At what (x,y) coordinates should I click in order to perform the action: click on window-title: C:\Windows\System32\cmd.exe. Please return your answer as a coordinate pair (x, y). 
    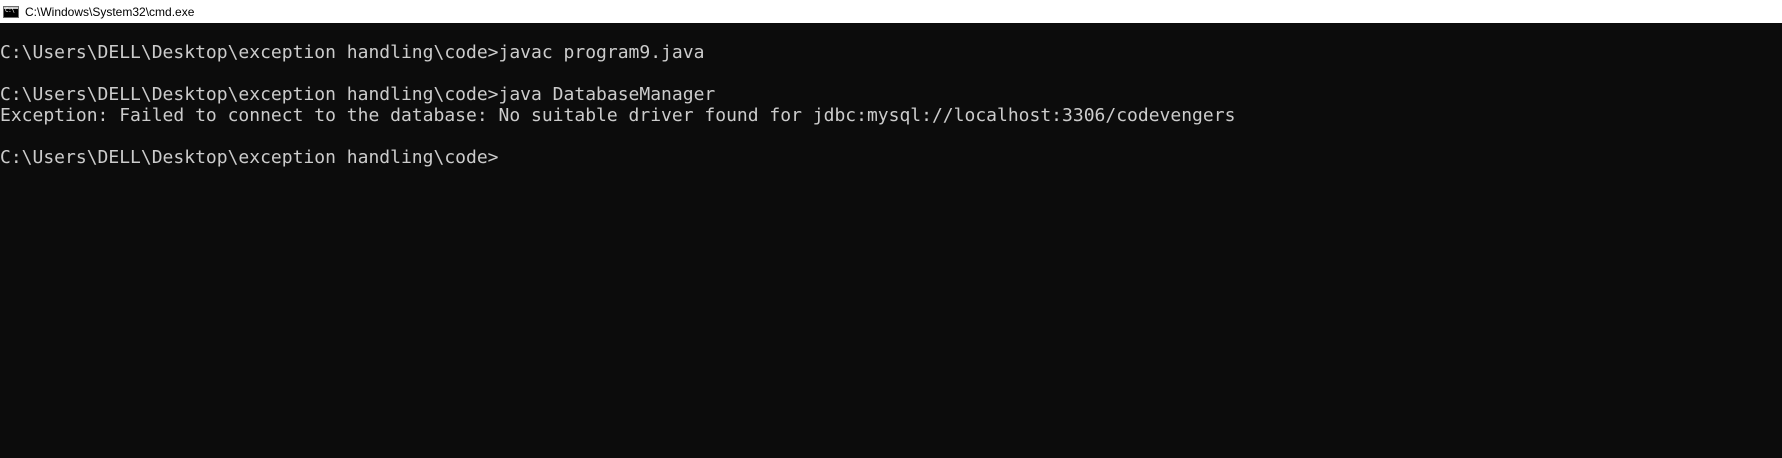
    Looking at the image, I should click on (110, 11).